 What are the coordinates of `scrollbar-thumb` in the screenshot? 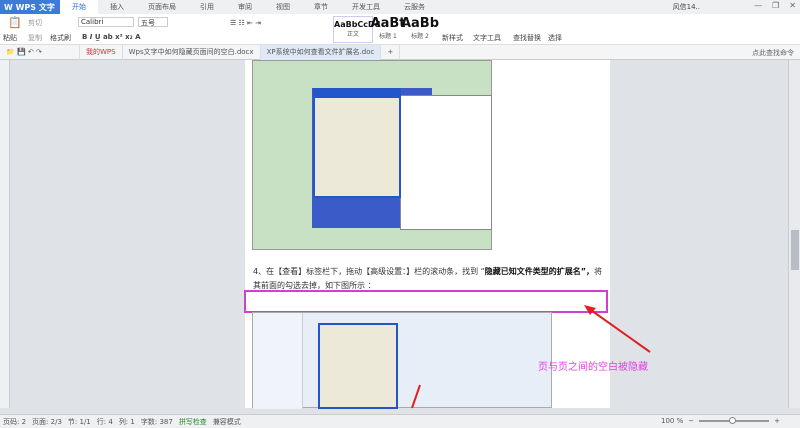 It's located at (795, 250).